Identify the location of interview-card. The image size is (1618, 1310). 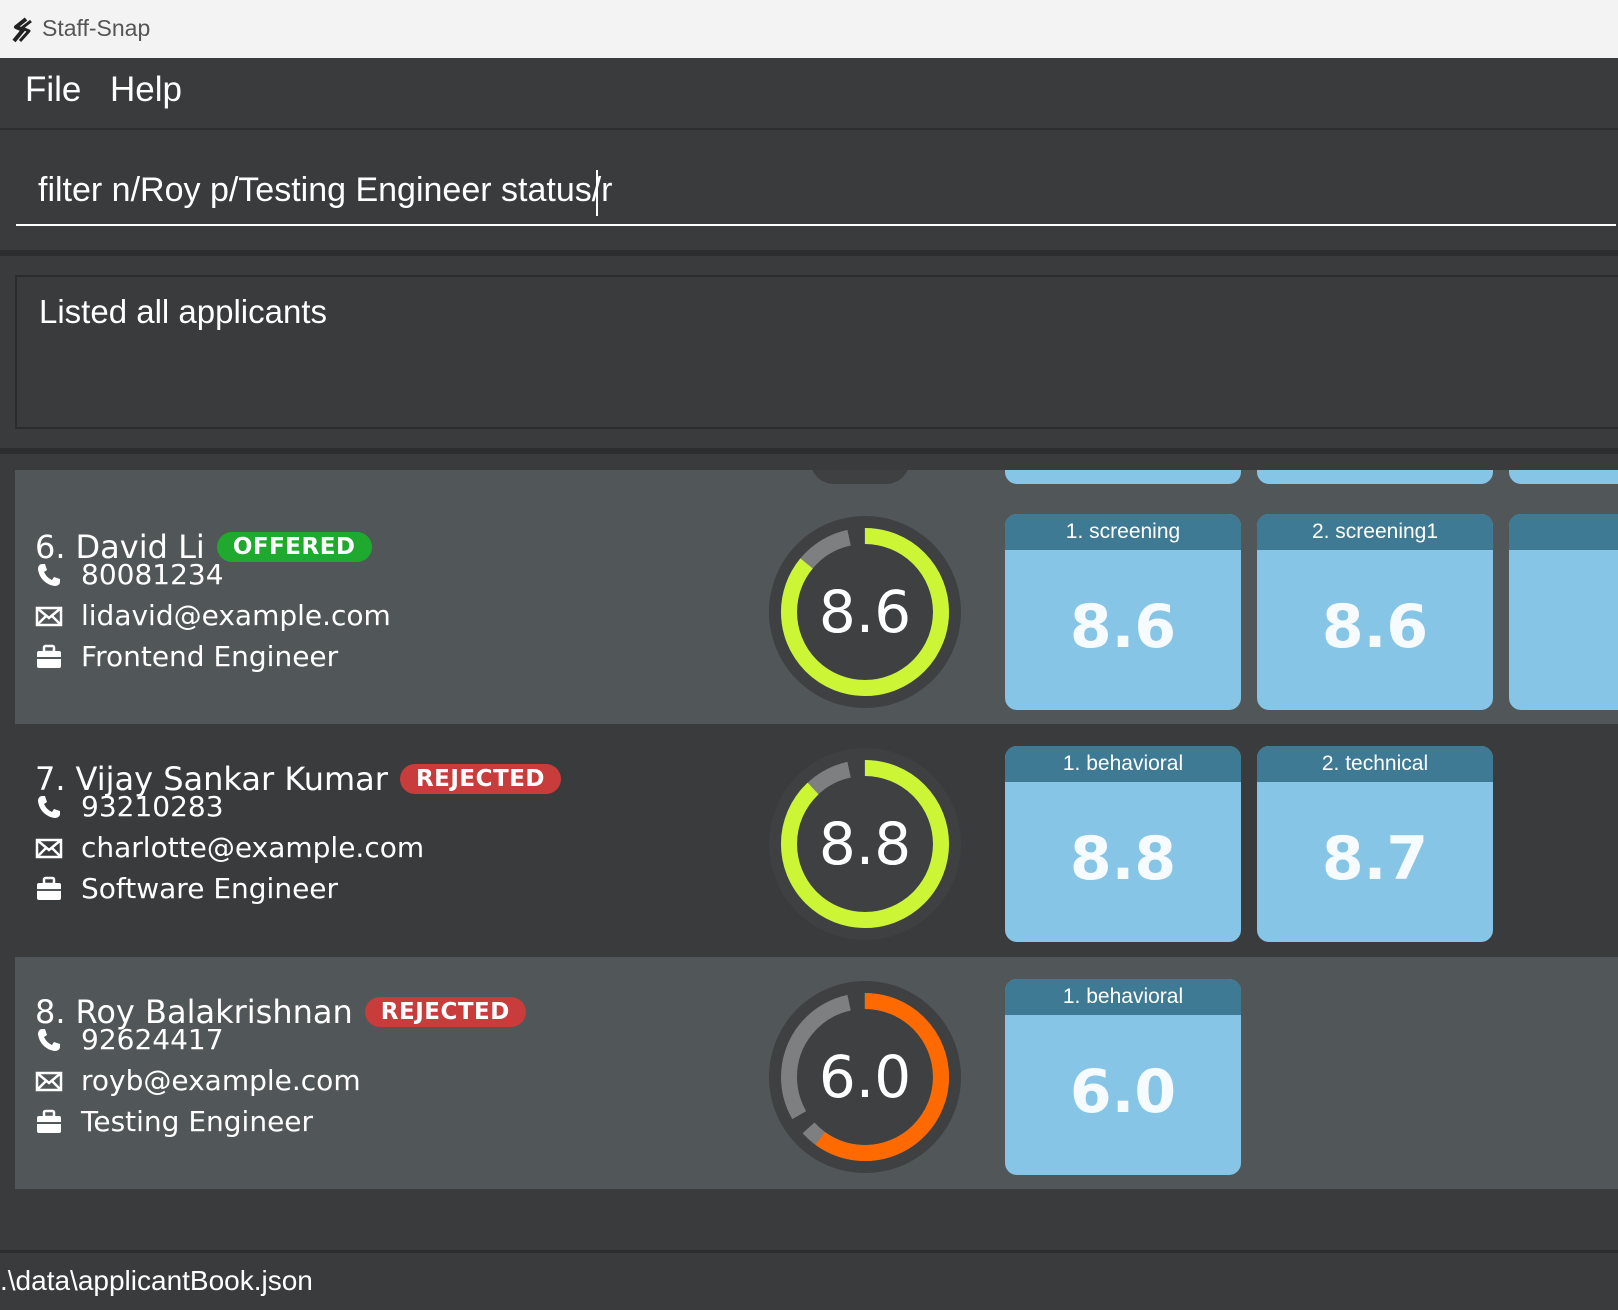
(1563, 612).